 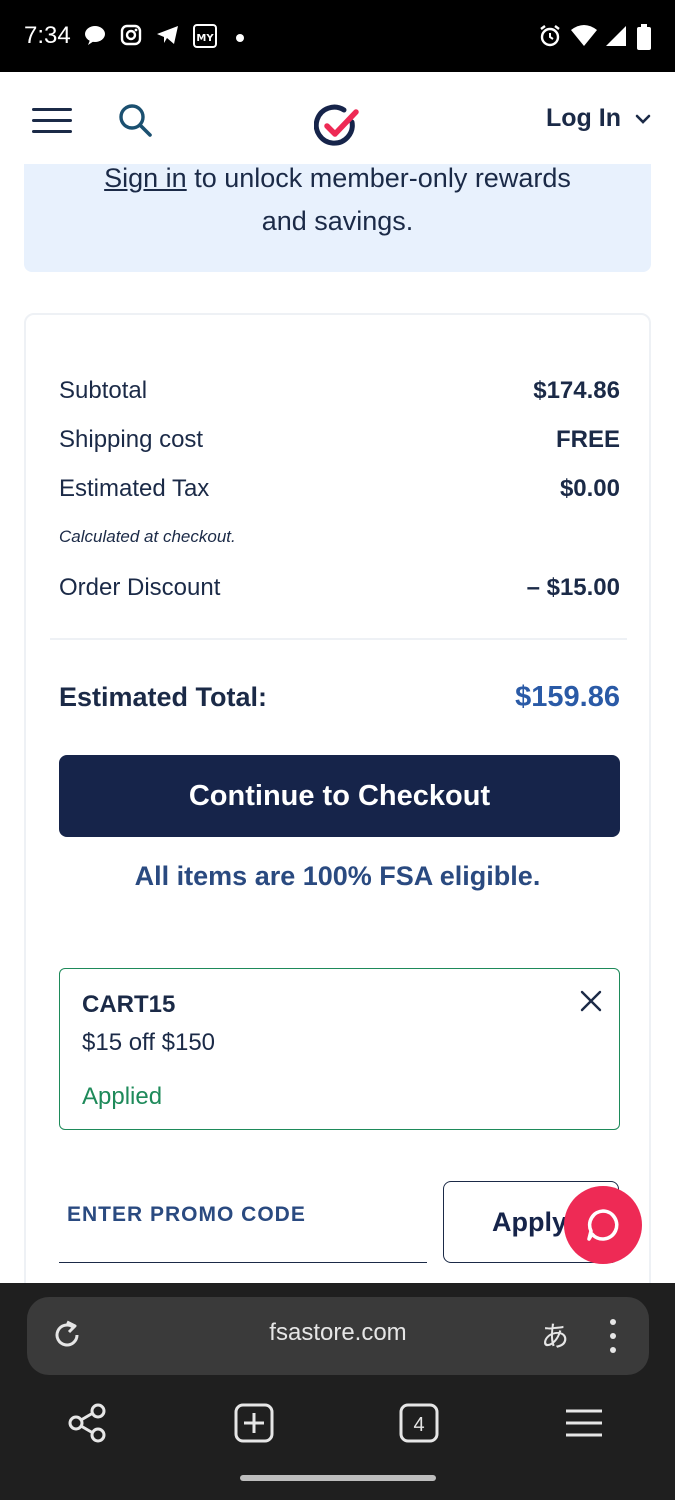 I want to click on discount-value: – $15.00, so click(x=573, y=587).